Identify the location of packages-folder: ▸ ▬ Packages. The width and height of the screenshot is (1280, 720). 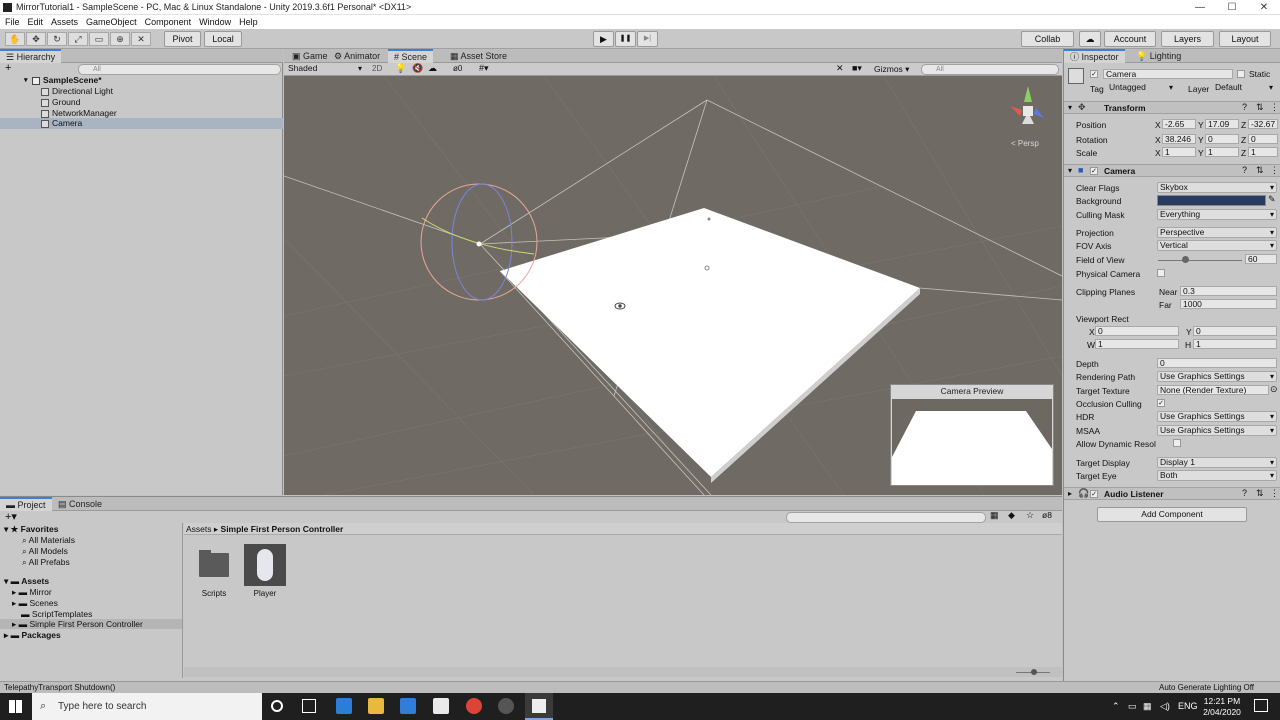
(32, 635).